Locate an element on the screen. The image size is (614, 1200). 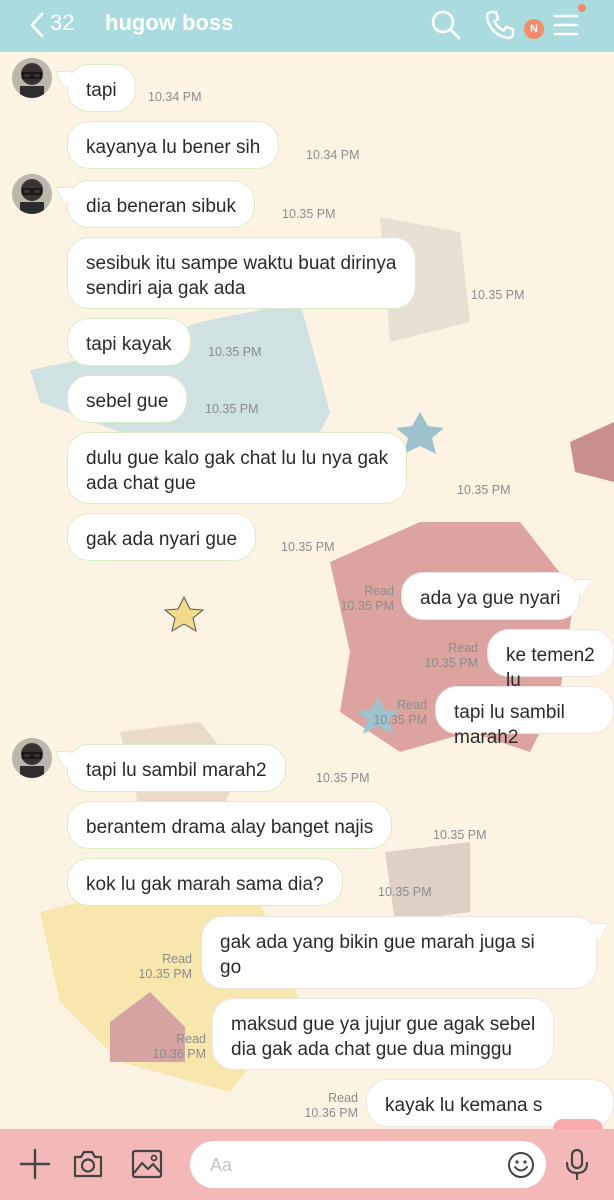
message-bubble: gak ada nyari gue is located at coordinates (162, 537).